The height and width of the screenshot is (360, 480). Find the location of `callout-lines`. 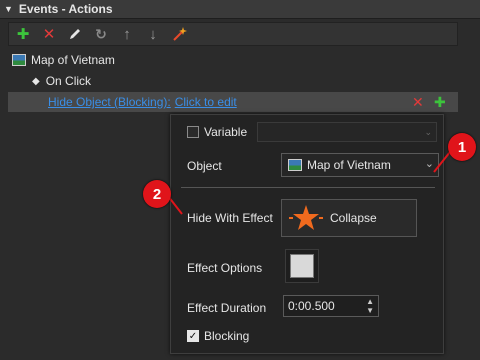

callout-lines is located at coordinates (309, 183).